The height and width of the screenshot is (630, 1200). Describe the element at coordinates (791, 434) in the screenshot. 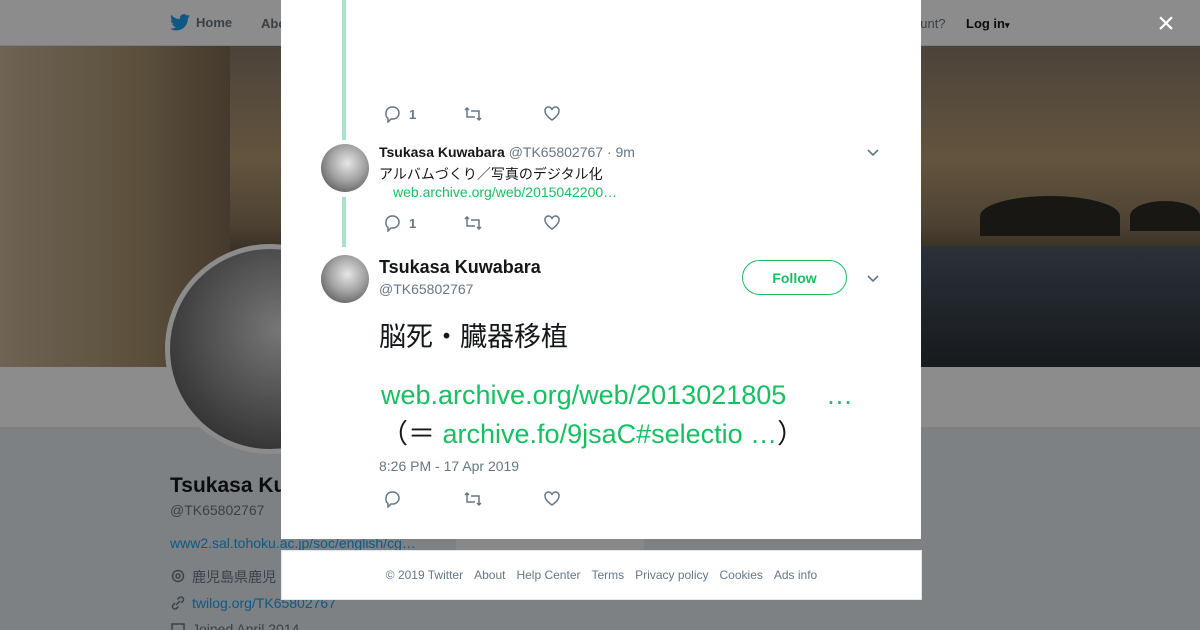

I see `paren-close: ）` at that location.